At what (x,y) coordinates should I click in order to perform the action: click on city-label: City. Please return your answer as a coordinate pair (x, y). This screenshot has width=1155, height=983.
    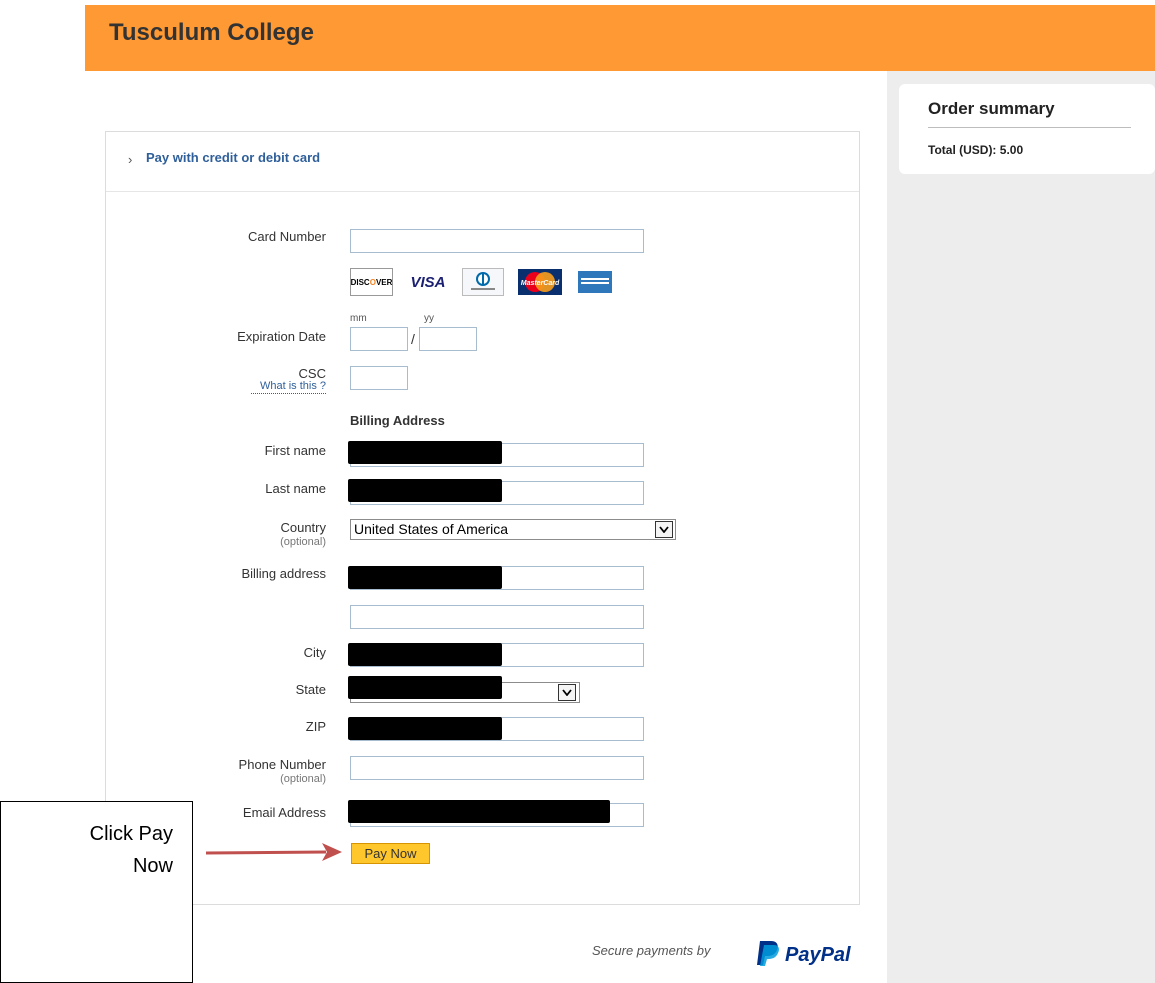
    Looking at the image, I should click on (314, 652).